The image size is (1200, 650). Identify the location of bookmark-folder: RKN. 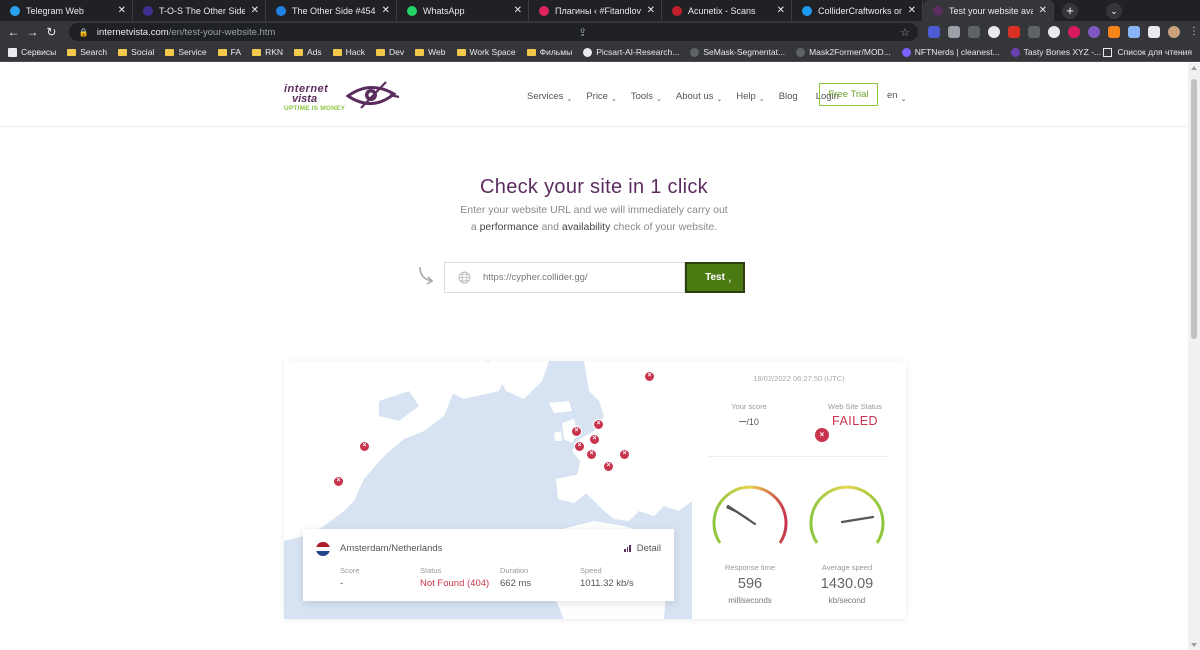
(267, 52).